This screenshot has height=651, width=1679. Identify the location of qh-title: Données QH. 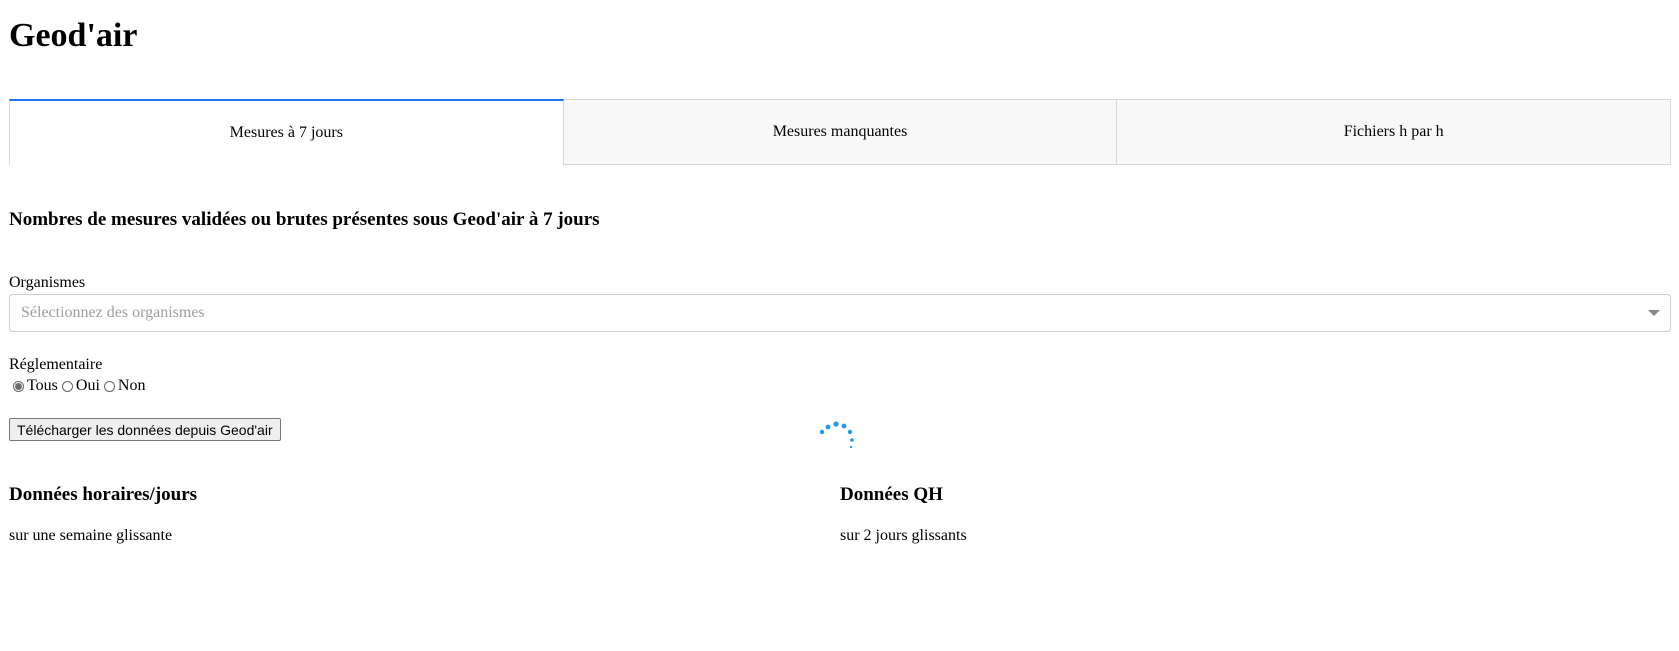
(891, 494).